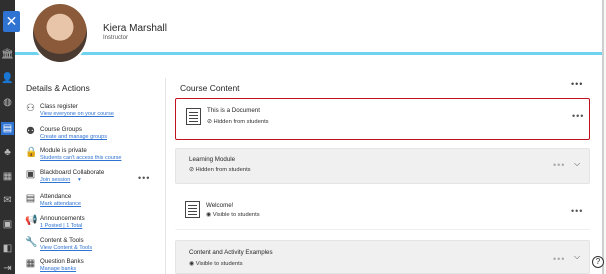 The width and height of the screenshot is (606, 274). What do you see at coordinates (61, 129) in the screenshot?
I see `item-title: Course Groups` at bounding box center [61, 129].